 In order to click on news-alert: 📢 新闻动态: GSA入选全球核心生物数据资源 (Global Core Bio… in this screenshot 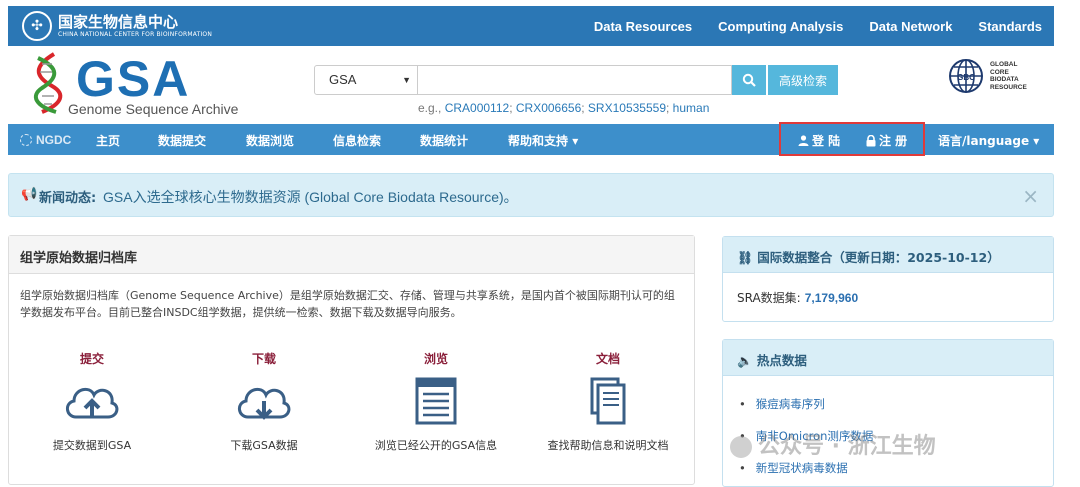, I will do `click(531, 195)`.